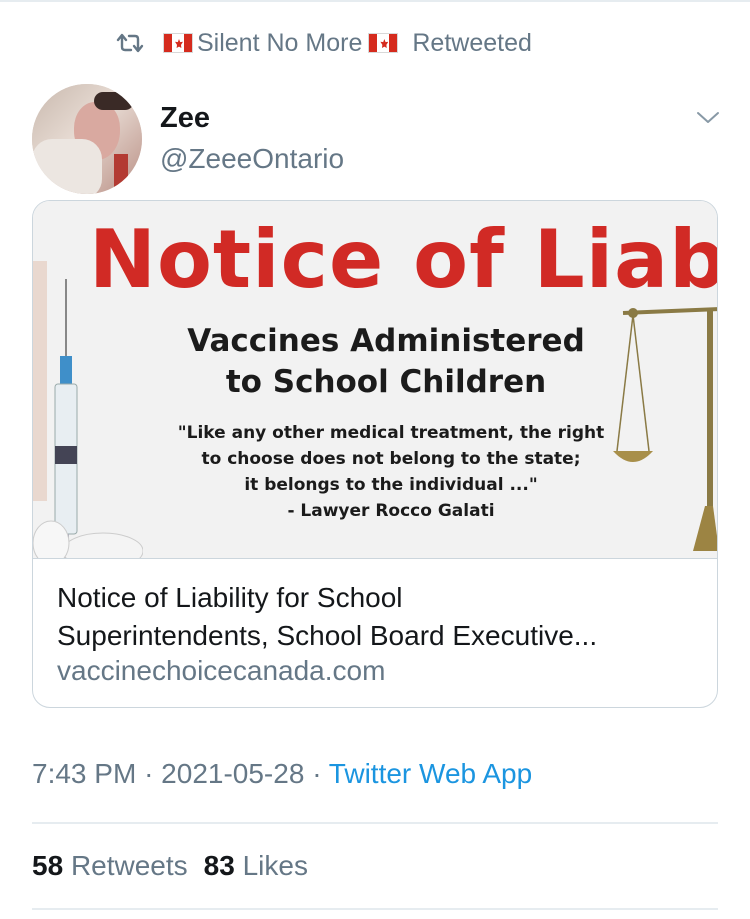 This screenshot has width=750, height=919. Describe the element at coordinates (185, 118) in the screenshot. I see `author-display-name: Zee` at that location.